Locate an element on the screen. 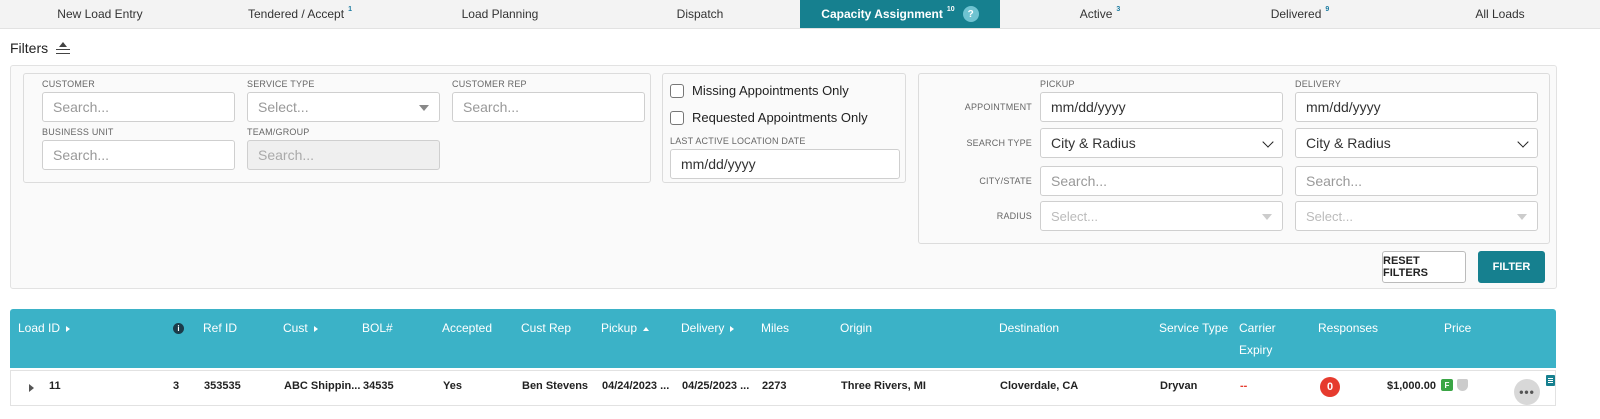 This screenshot has width=1600, height=419. more-actions-button: ••• is located at coordinates (1527, 392).